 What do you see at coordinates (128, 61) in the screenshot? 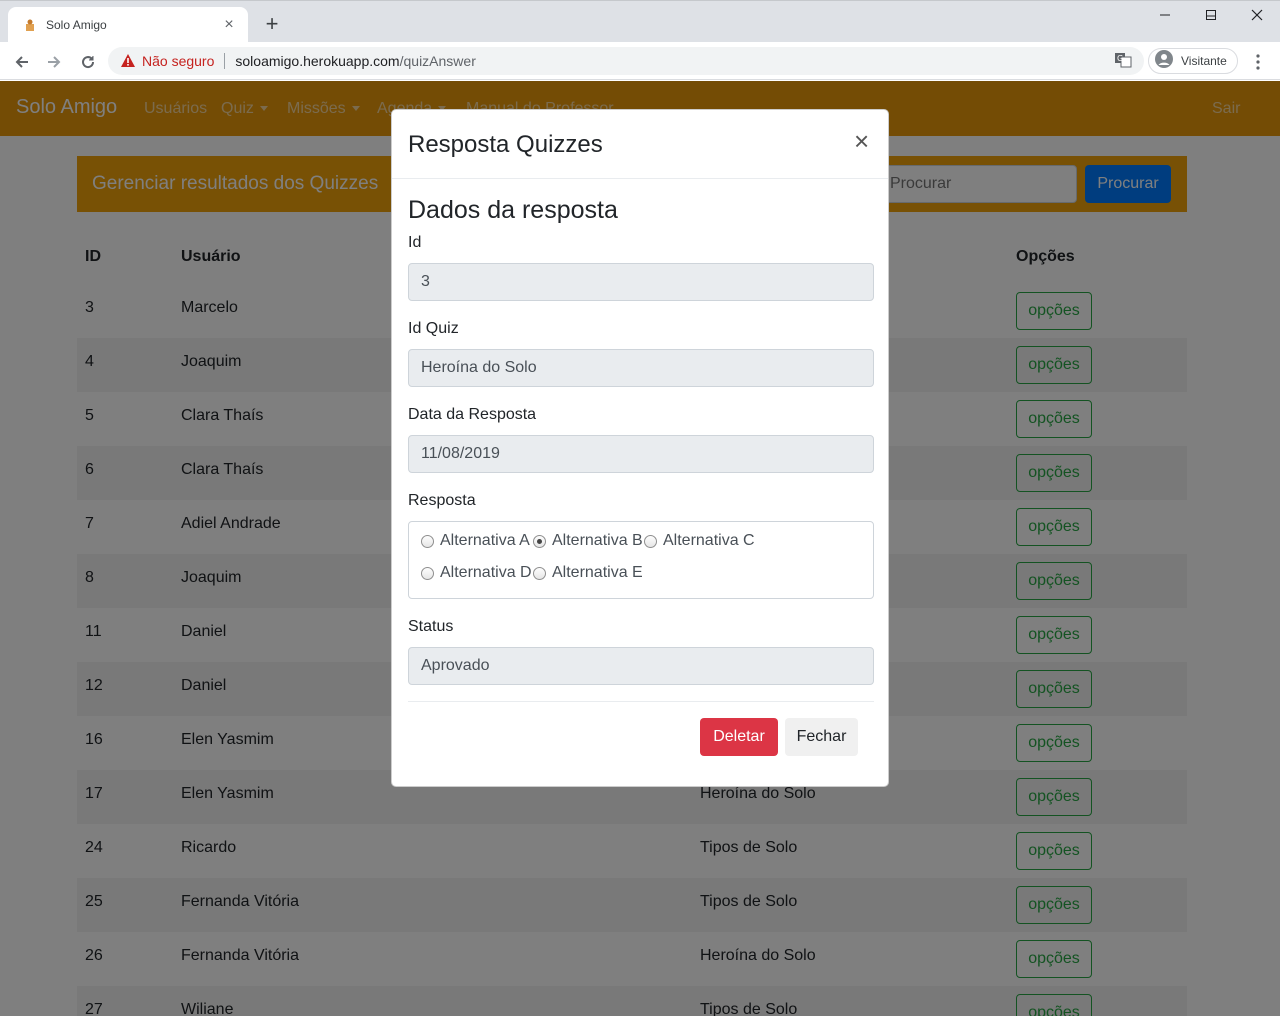
I see `warning-icon` at bounding box center [128, 61].